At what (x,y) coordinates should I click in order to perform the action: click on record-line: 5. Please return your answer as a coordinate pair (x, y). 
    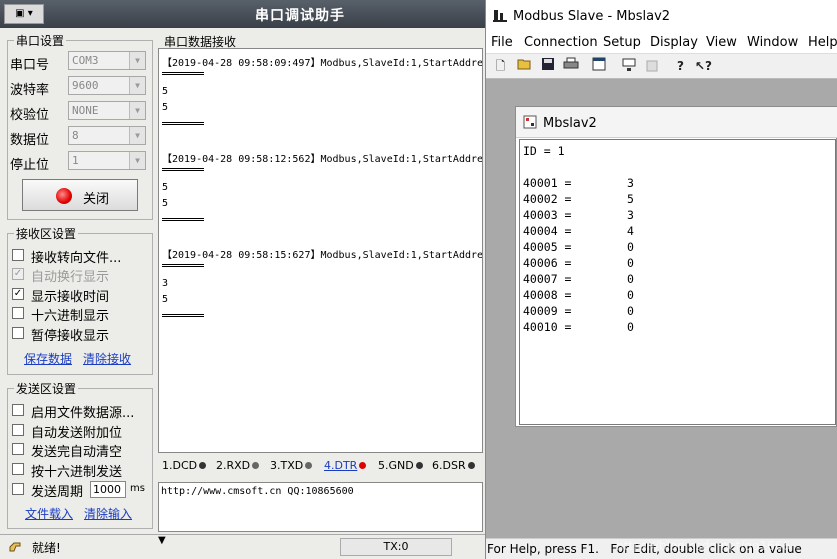
    Looking at the image, I should click on (165, 299).